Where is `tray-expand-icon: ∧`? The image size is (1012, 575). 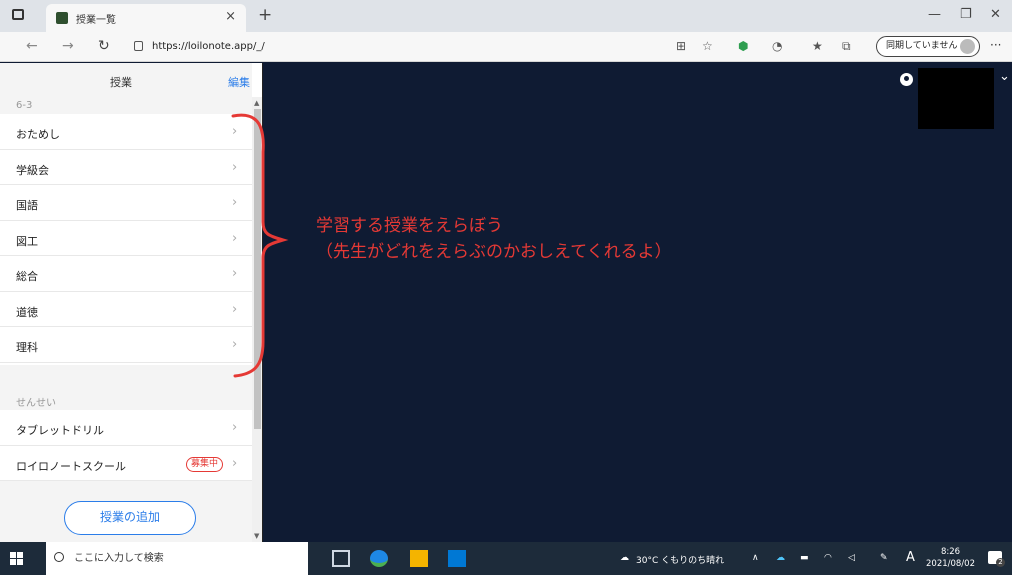 tray-expand-icon: ∧ is located at coordinates (755, 558).